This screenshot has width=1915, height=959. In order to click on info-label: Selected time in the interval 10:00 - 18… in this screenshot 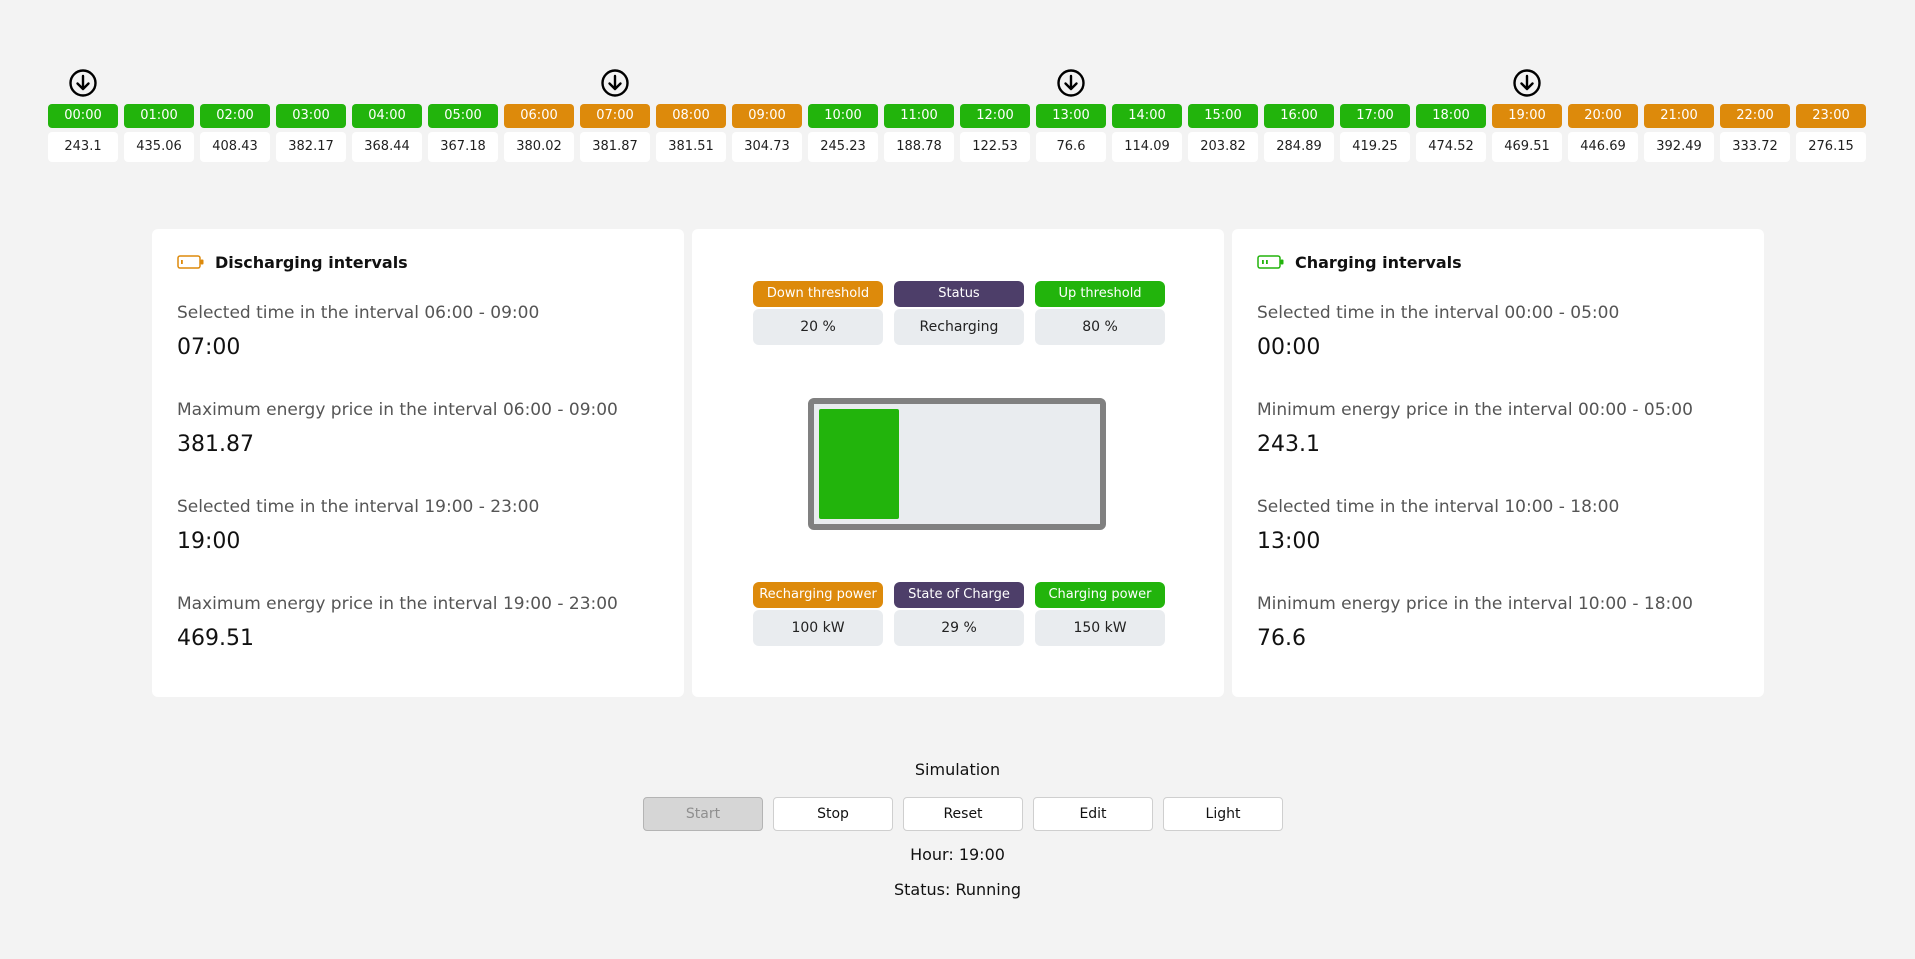, I will do `click(1438, 507)`.